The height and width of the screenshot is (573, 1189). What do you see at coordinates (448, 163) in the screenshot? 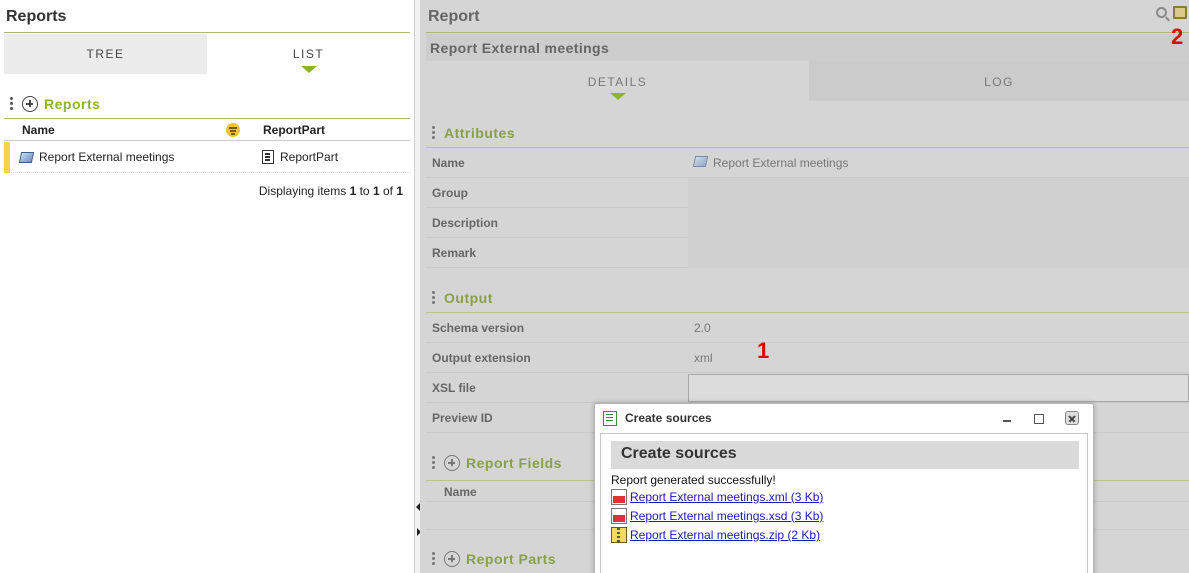
I see `field-label: Name` at bounding box center [448, 163].